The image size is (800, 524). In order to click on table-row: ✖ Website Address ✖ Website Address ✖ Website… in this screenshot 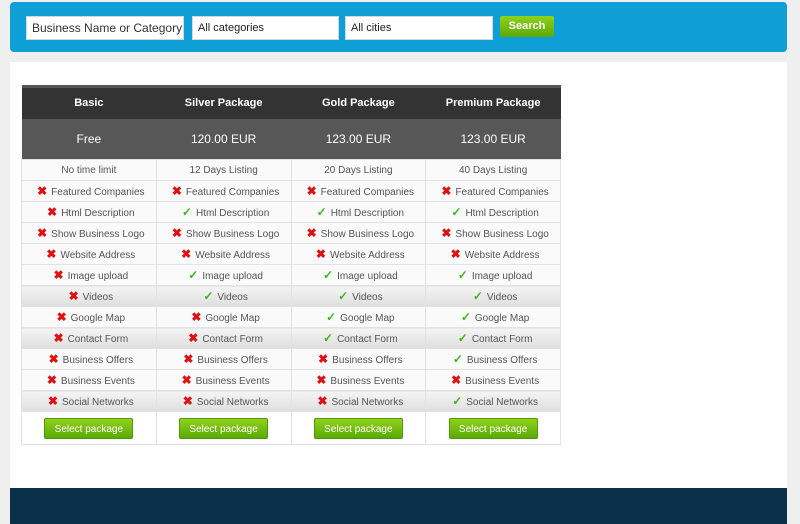, I will do `click(291, 254)`.